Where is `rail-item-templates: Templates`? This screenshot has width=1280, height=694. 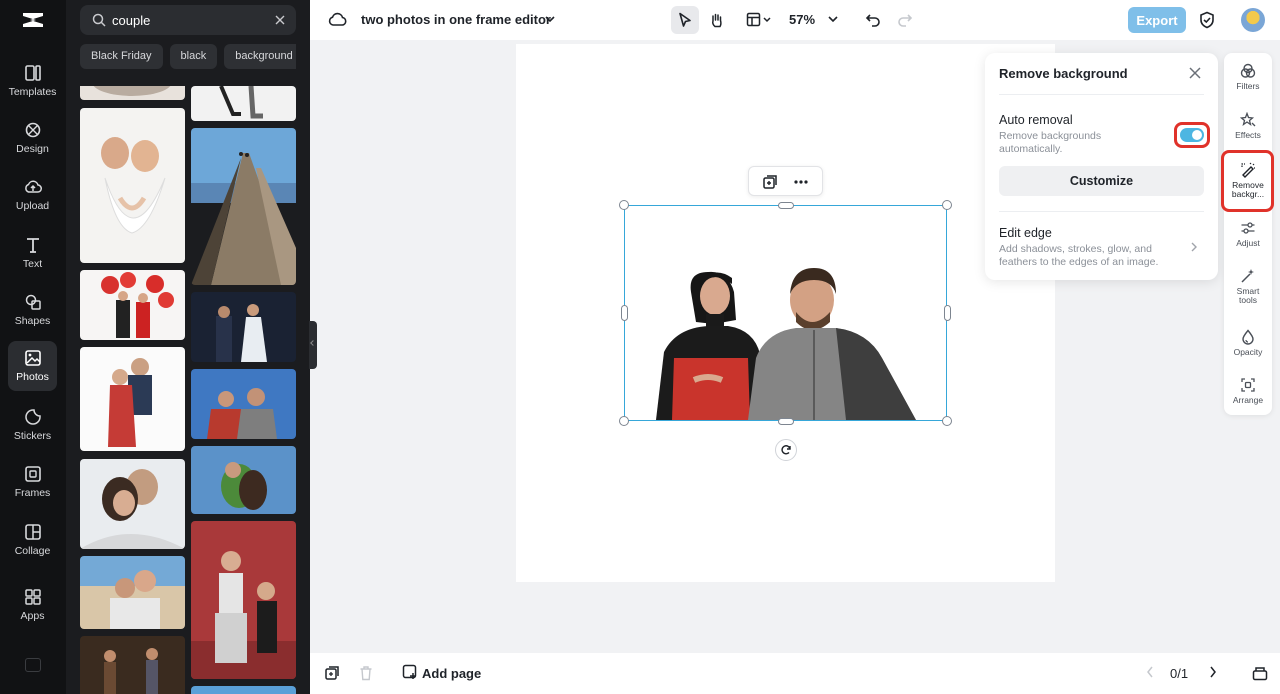
rail-item-templates: Templates is located at coordinates (32, 81).